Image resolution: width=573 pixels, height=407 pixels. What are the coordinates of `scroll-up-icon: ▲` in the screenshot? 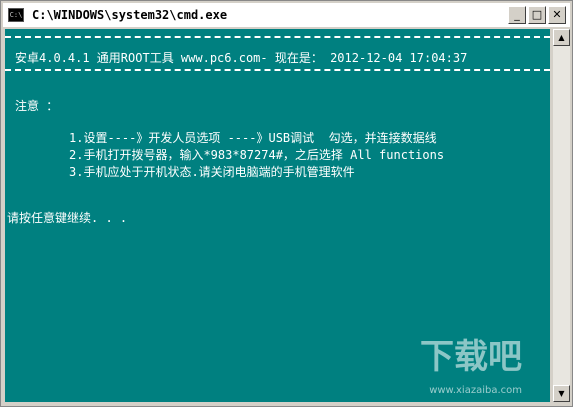 It's located at (561, 37).